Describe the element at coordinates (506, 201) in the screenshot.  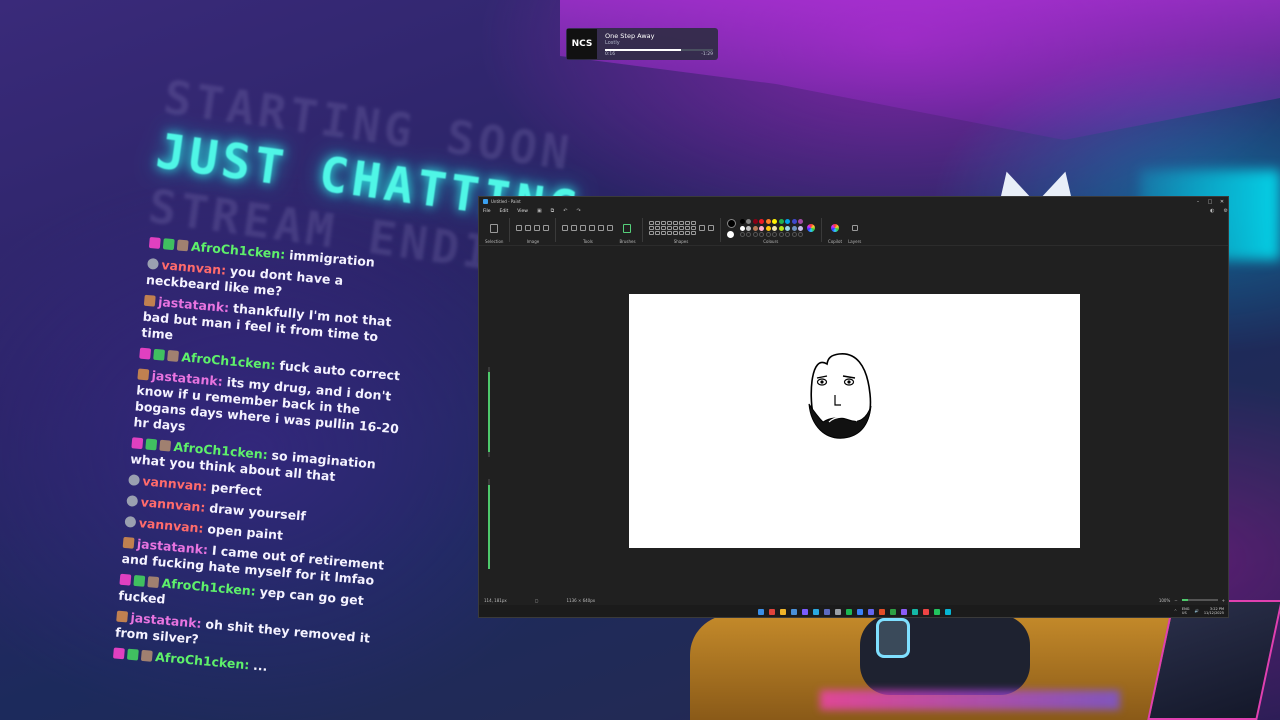
I see `paint-title: Untitled - Paint` at that location.